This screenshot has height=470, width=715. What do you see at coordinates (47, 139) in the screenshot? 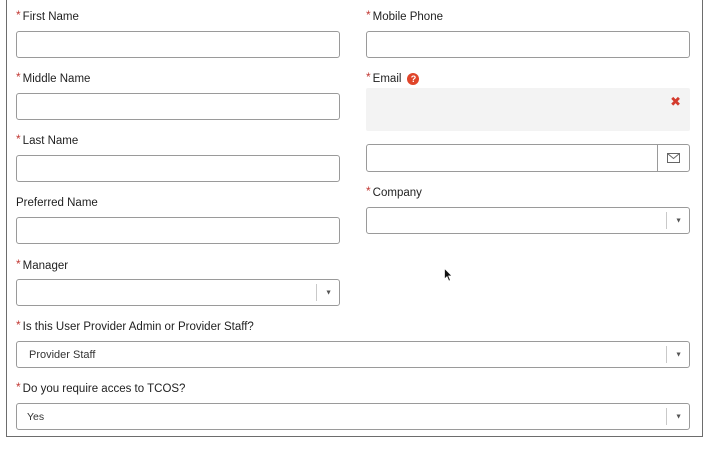
I see `last-name-label: * Last Name` at bounding box center [47, 139].